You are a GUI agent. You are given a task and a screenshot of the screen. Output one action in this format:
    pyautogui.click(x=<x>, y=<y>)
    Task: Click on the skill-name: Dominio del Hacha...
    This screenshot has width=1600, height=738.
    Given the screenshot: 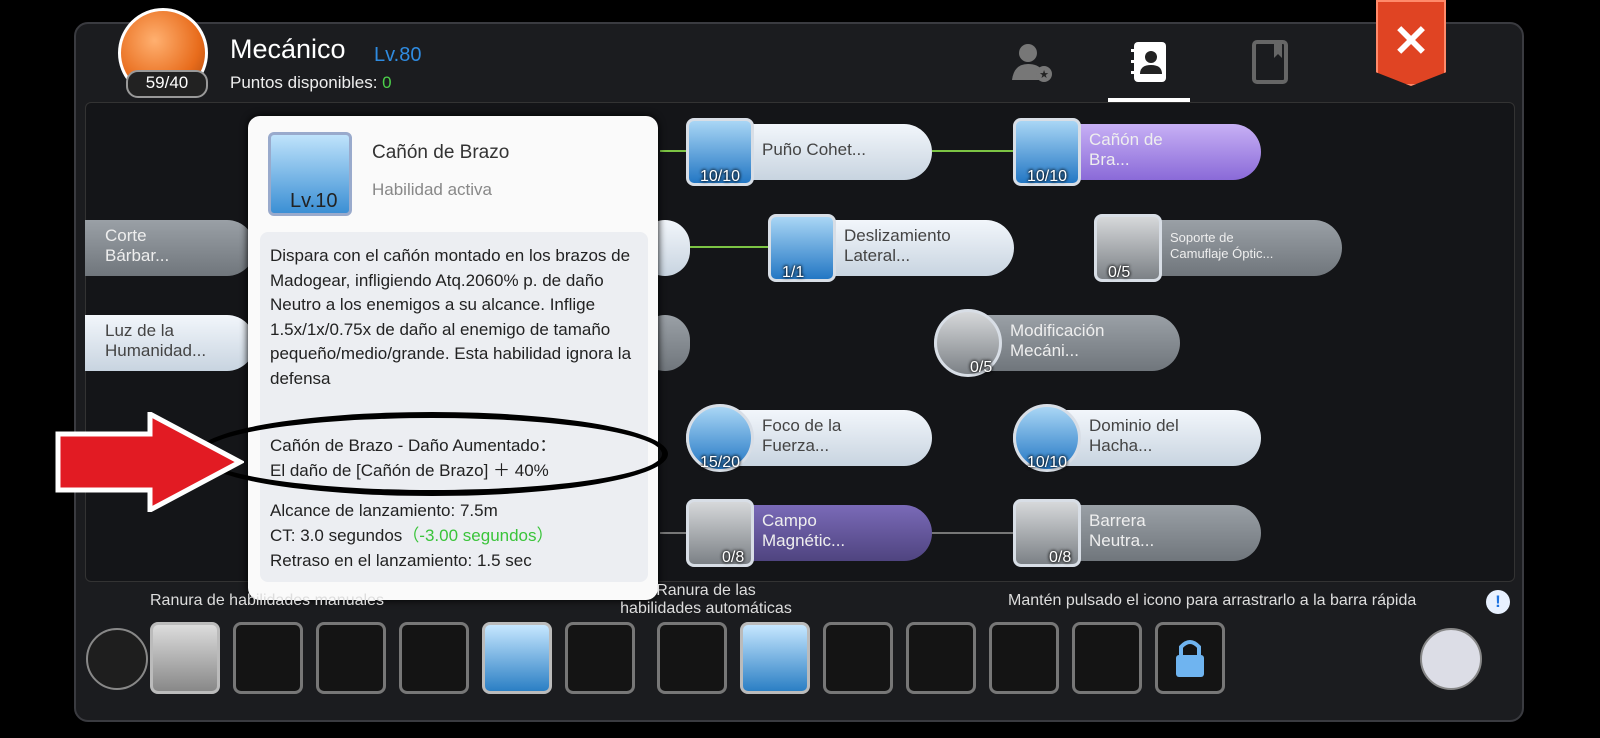 What is the action you would take?
    pyautogui.click(x=1134, y=435)
    